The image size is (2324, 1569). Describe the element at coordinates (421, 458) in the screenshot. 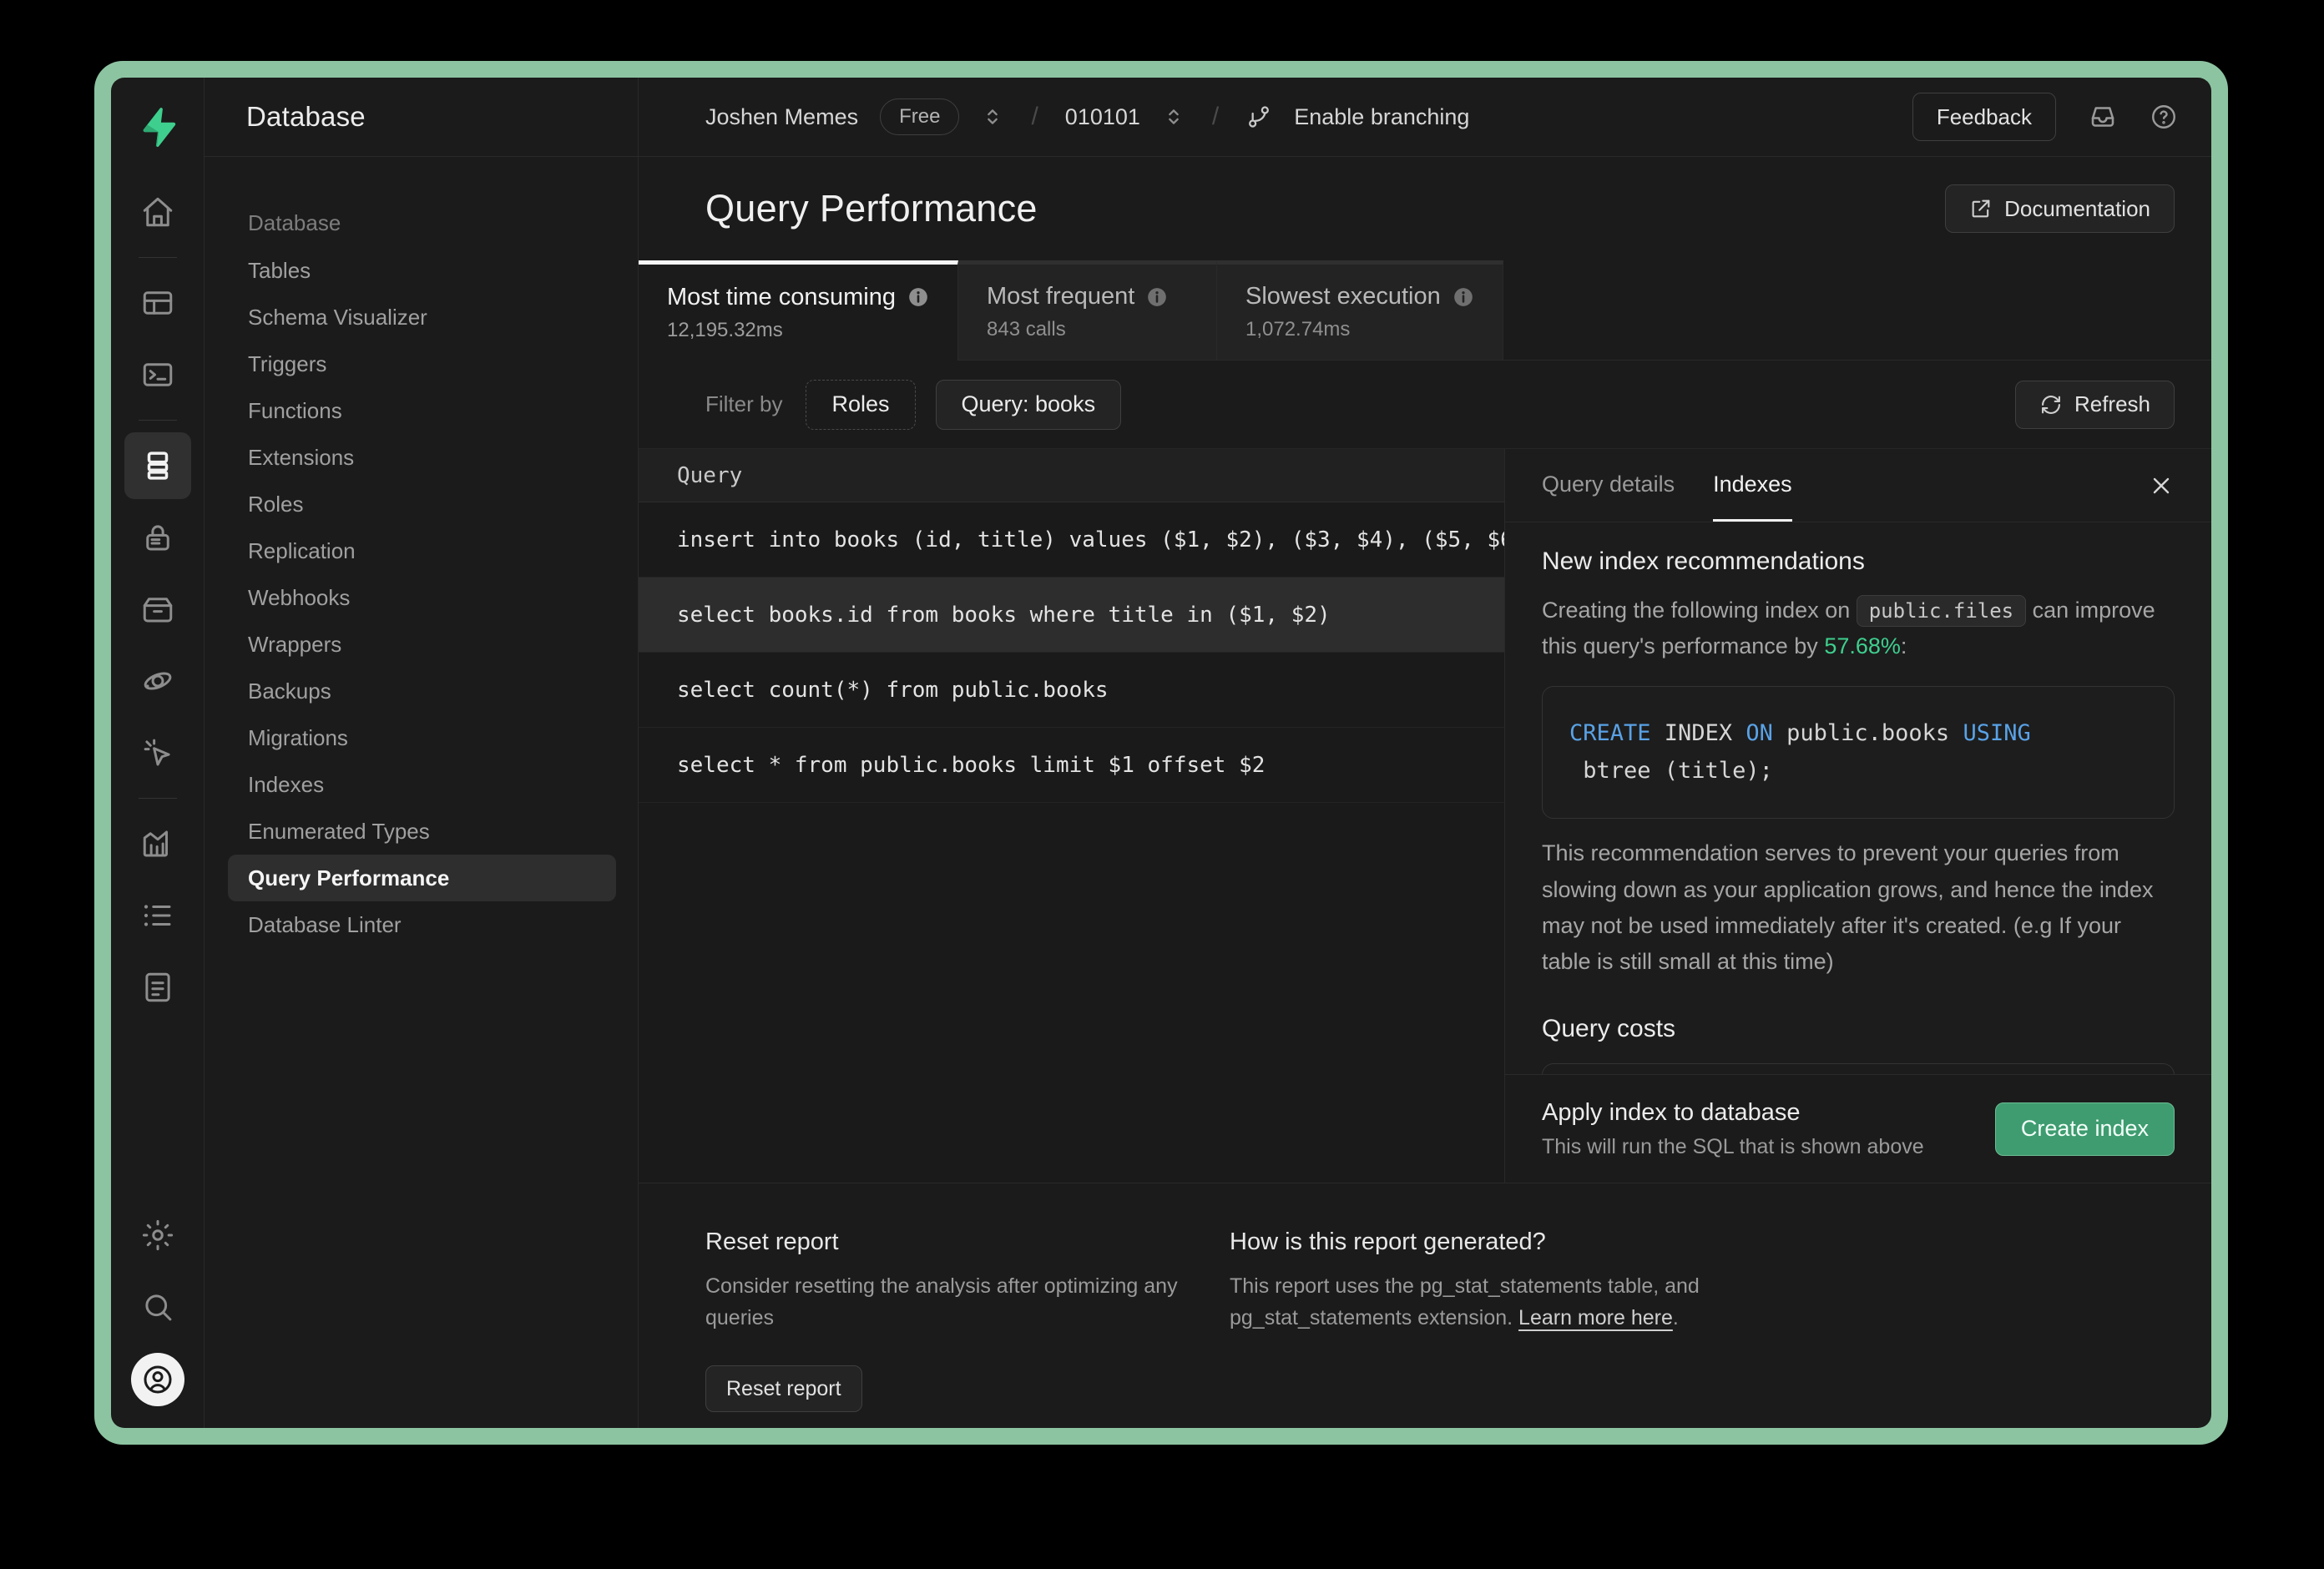

I see `sidebar-item-extensions: Extensions` at that location.